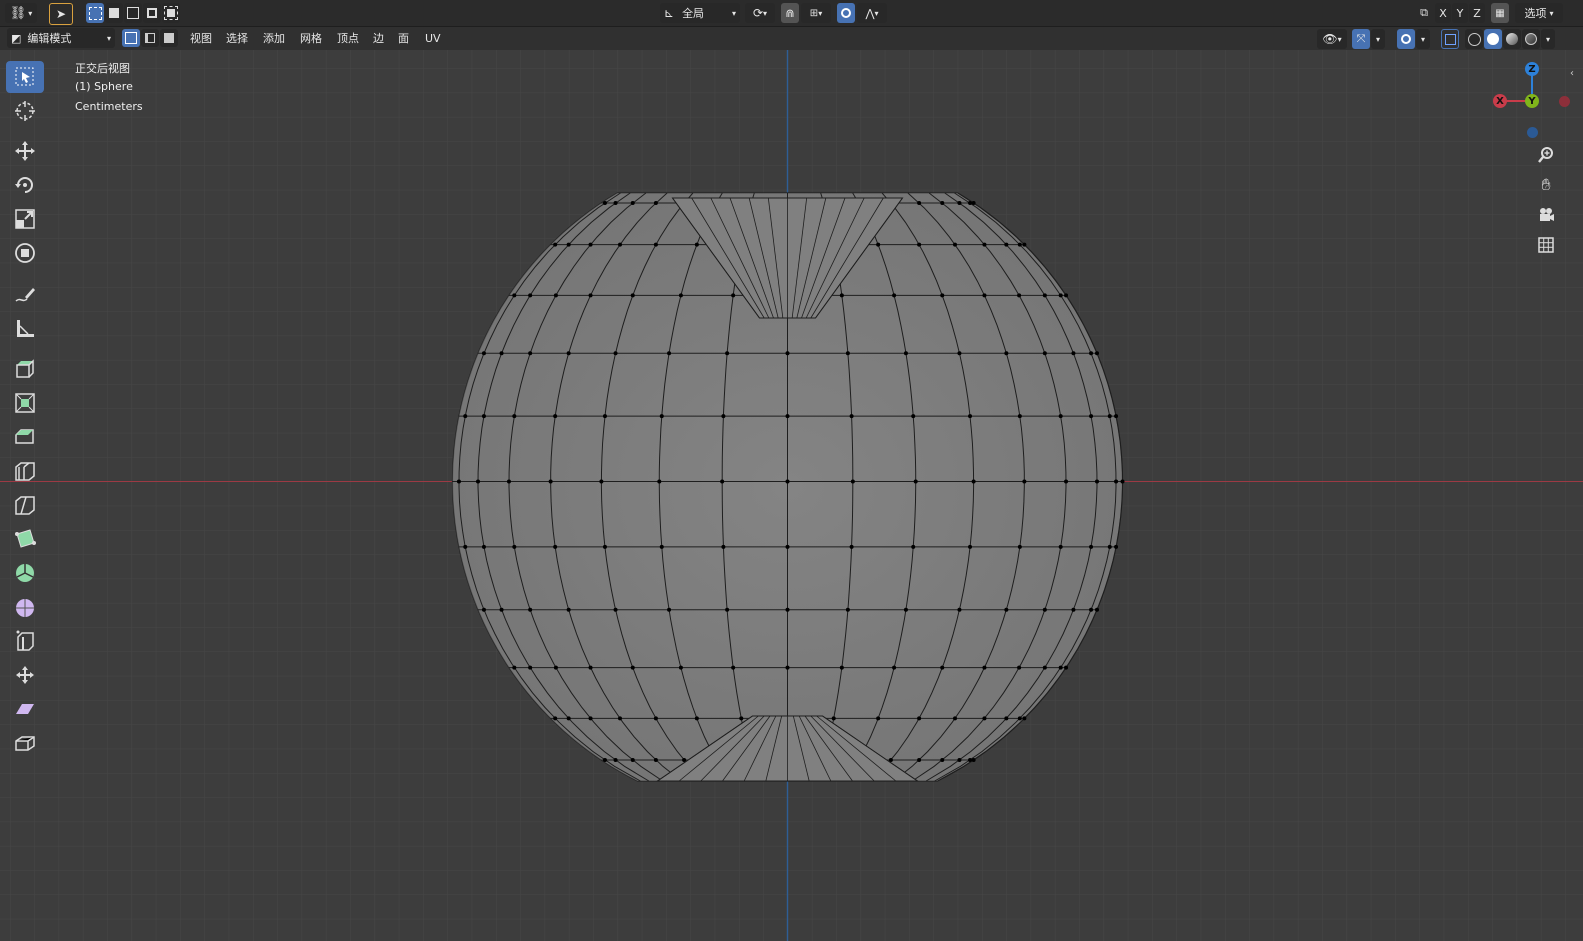 This screenshot has width=1583, height=941. What do you see at coordinates (700, 13) in the screenshot?
I see `transform-orientation-dropdown: ⊾ 全局 ▾` at bounding box center [700, 13].